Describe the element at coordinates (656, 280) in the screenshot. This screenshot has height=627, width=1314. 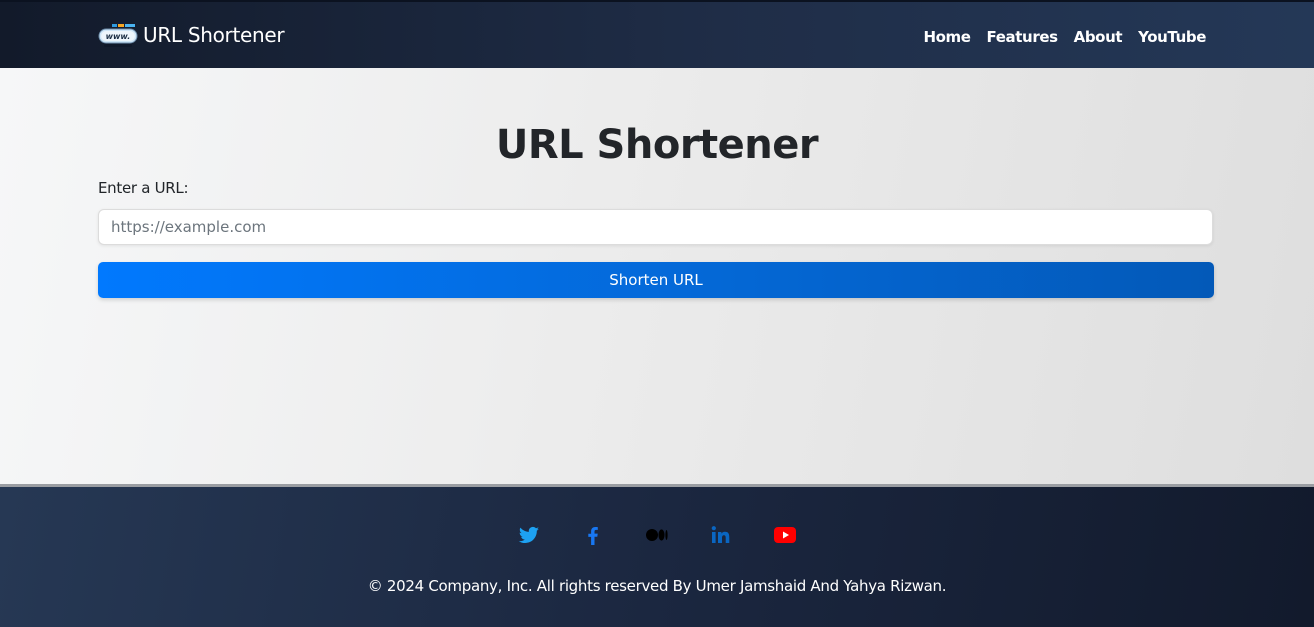
I see `shorten-url-button: Shorten URL` at that location.